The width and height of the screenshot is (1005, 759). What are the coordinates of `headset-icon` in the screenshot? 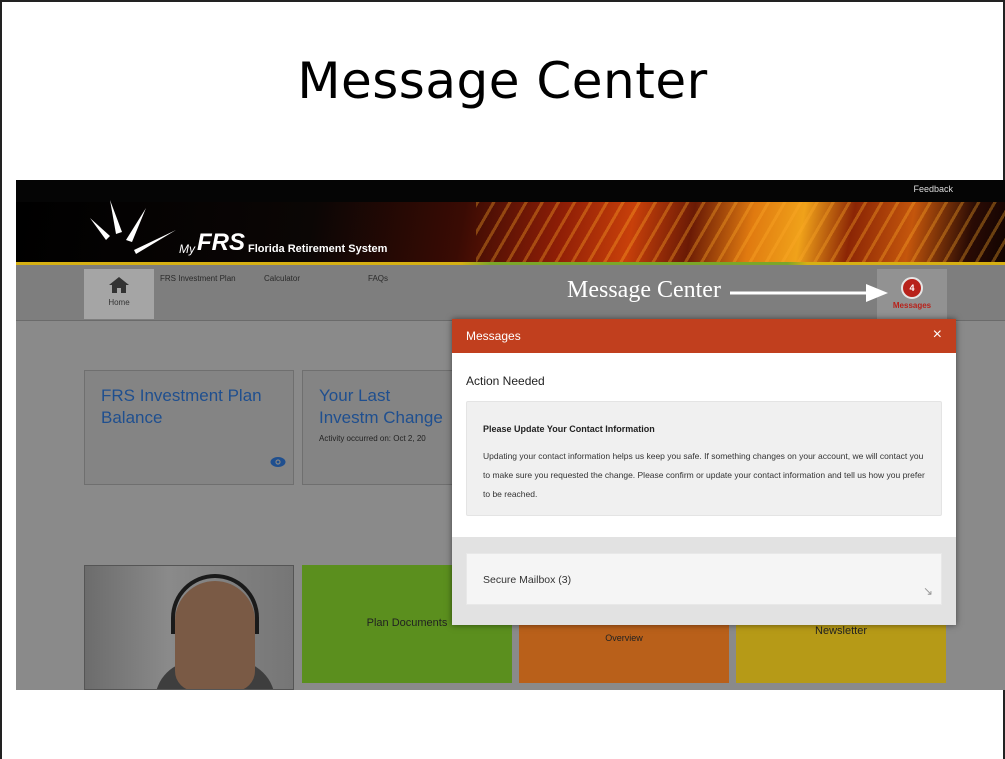 It's located at (215, 604).